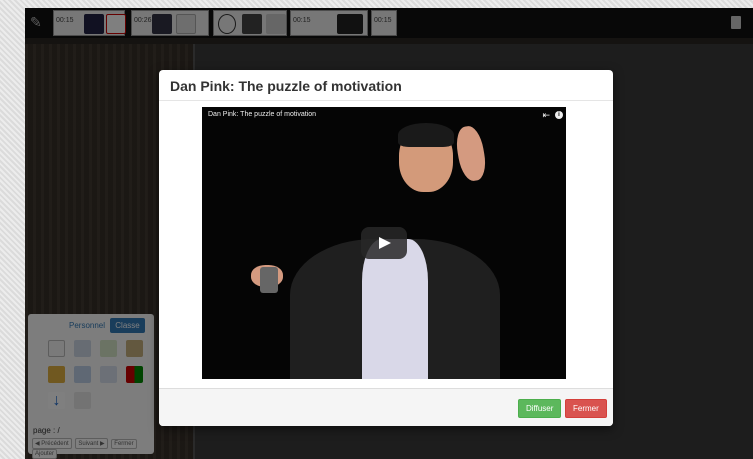 This screenshot has width=753, height=459. Describe the element at coordinates (540, 408) in the screenshot. I see `broadcast-button: Diffuser` at that location.